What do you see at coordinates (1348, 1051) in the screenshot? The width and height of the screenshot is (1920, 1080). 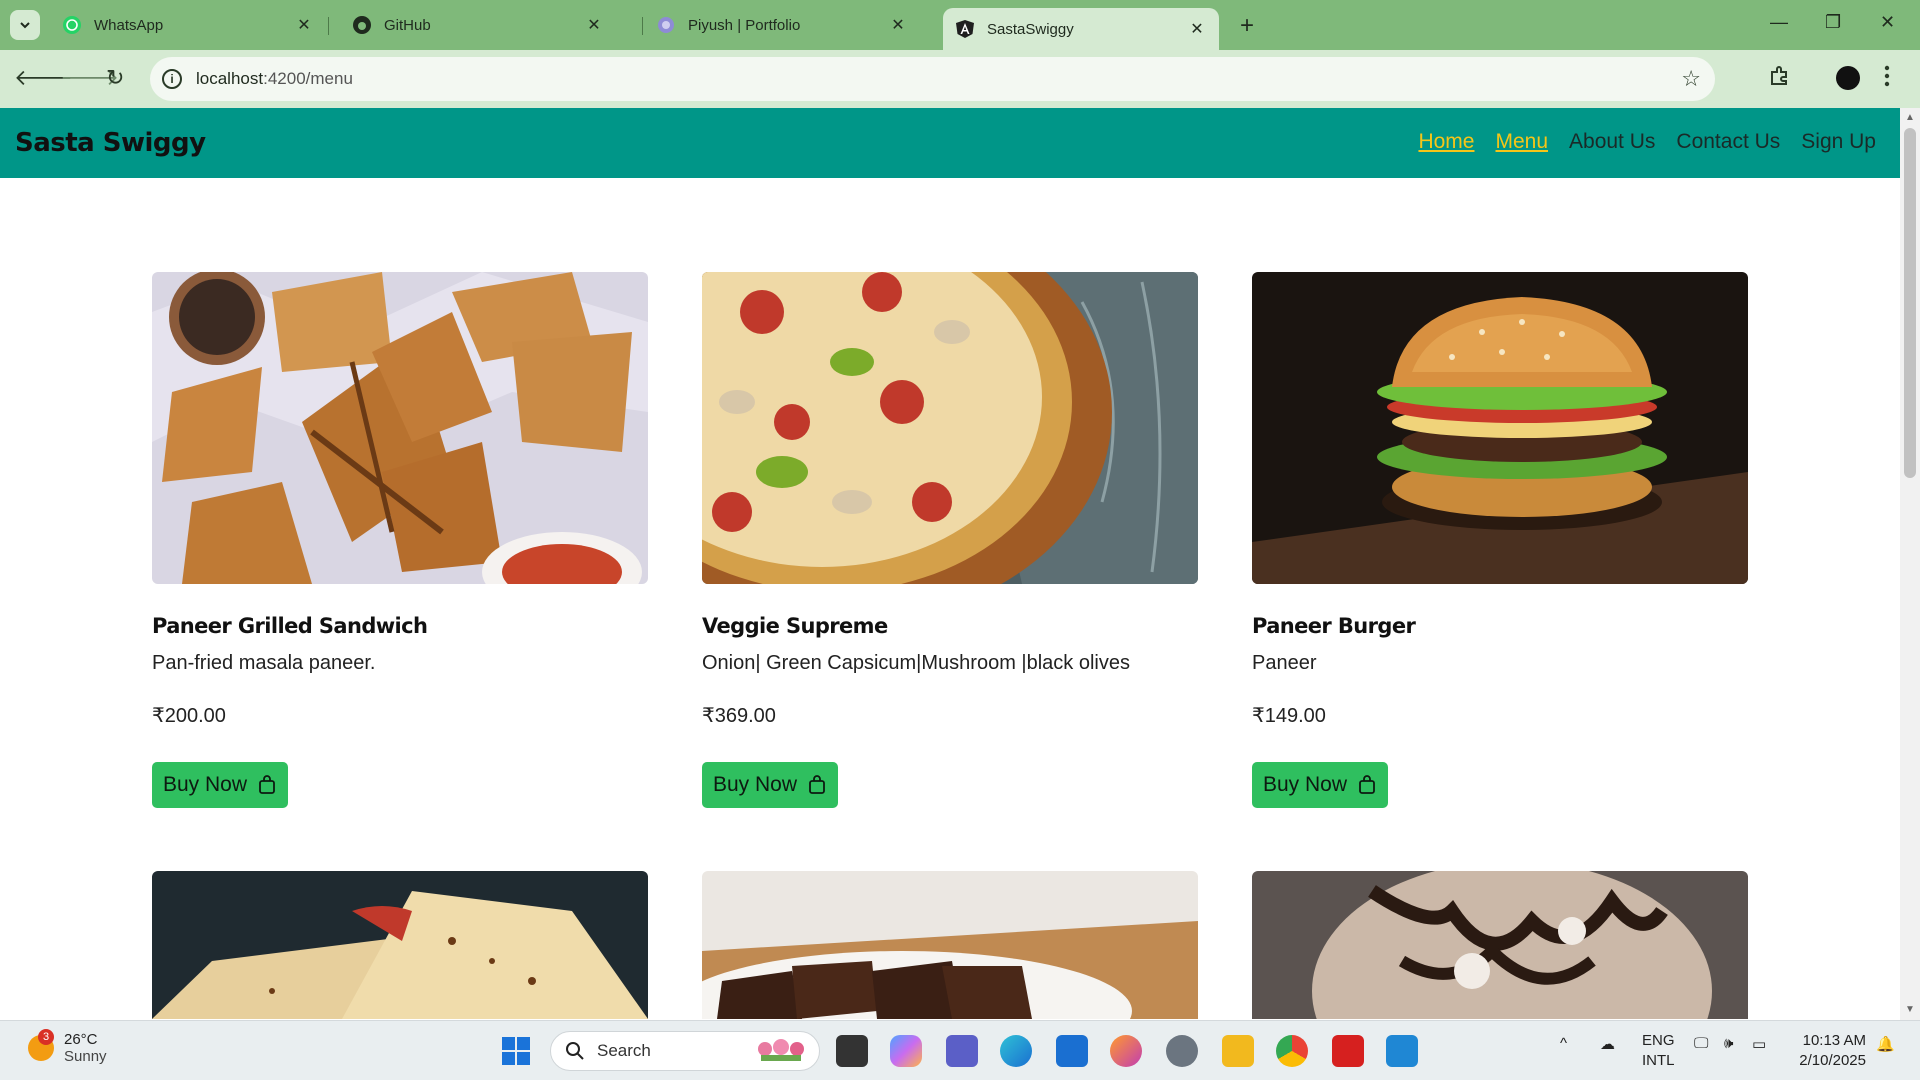 I see `acrobat-icon` at bounding box center [1348, 1051].